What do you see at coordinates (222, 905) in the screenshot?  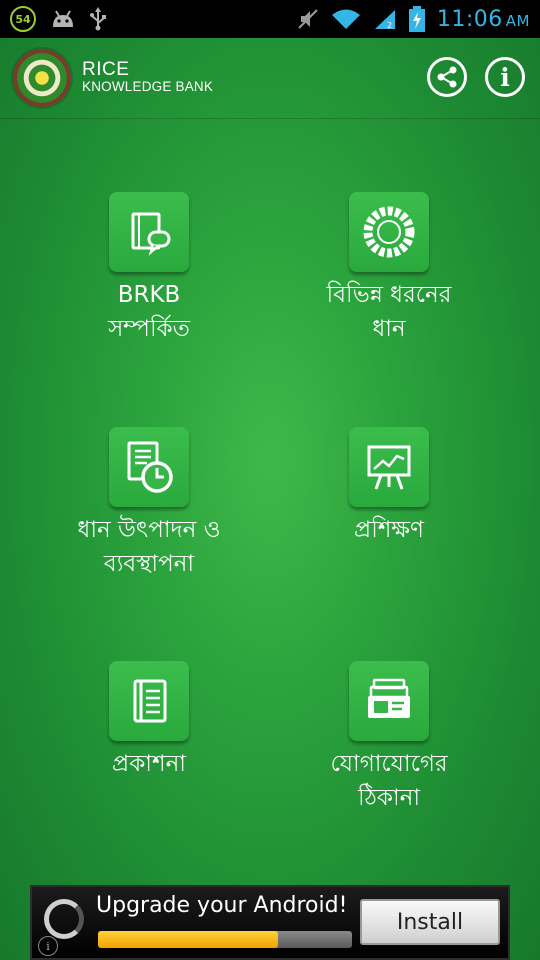 I see `ad-headline: Upgrade your Android!` at bounding box center [222, 905].